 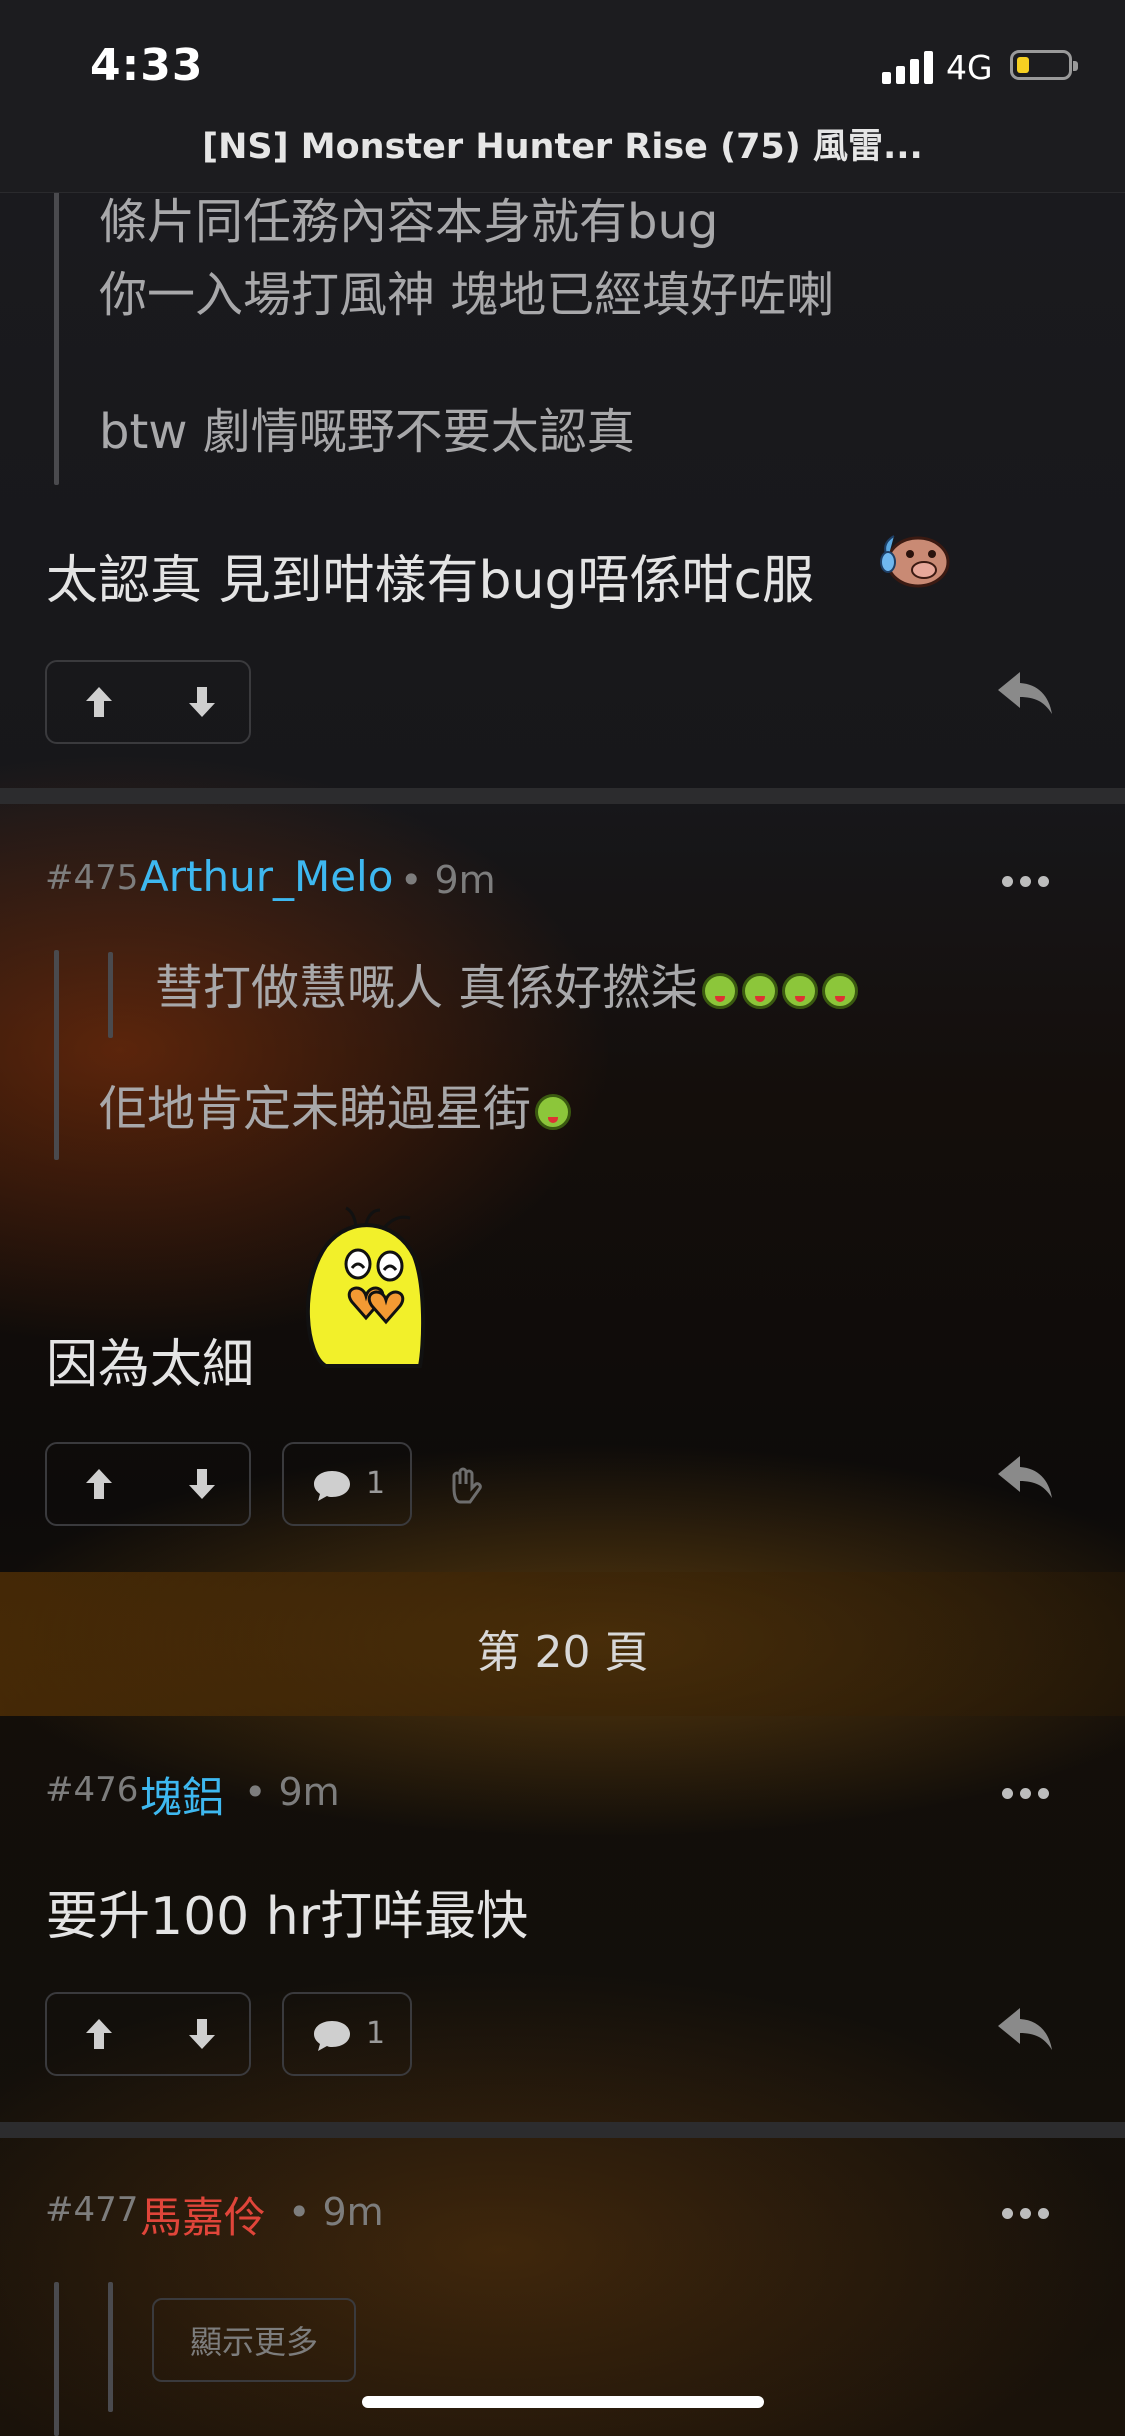 What do you see at coordinates (315, 1109) in the screenshot?
I see `quote-line: 佢地肯定未睇過星街` at bounding box center [315, 1109].